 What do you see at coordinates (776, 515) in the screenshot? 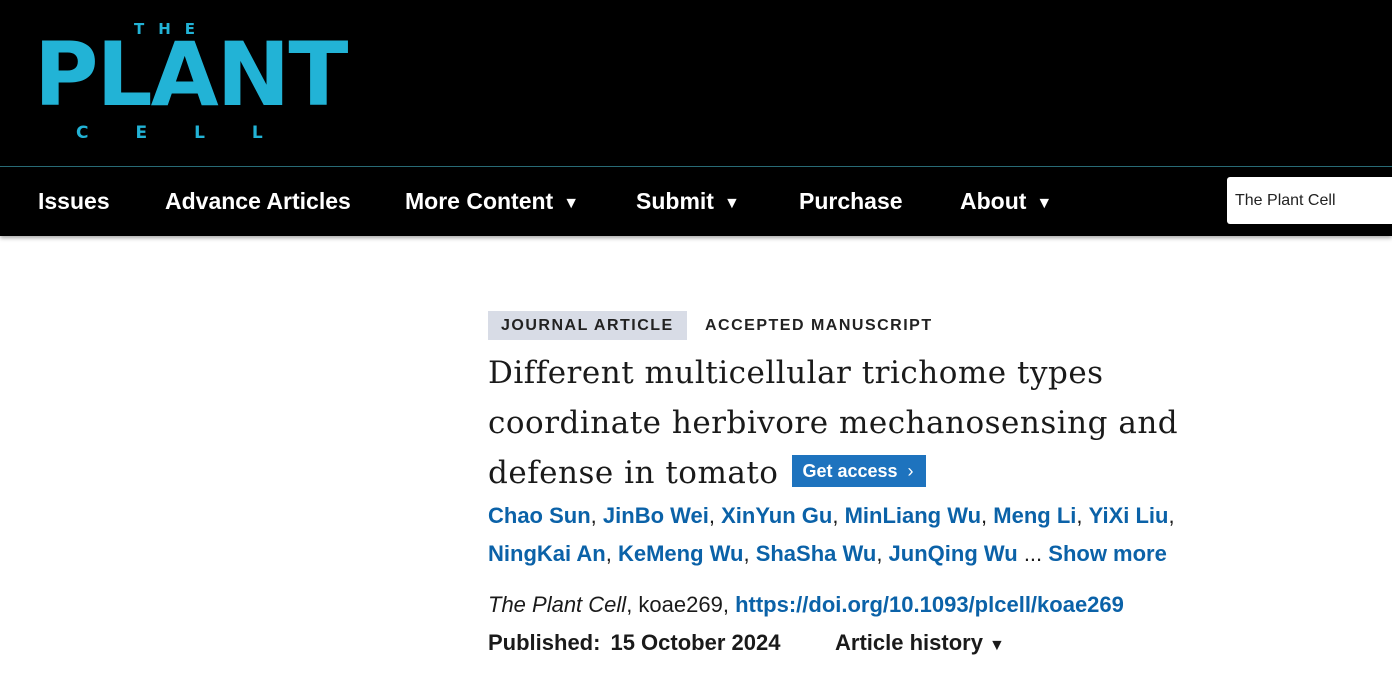
I see `author-link: XinYun Gu` at bounding box center [776, 515].